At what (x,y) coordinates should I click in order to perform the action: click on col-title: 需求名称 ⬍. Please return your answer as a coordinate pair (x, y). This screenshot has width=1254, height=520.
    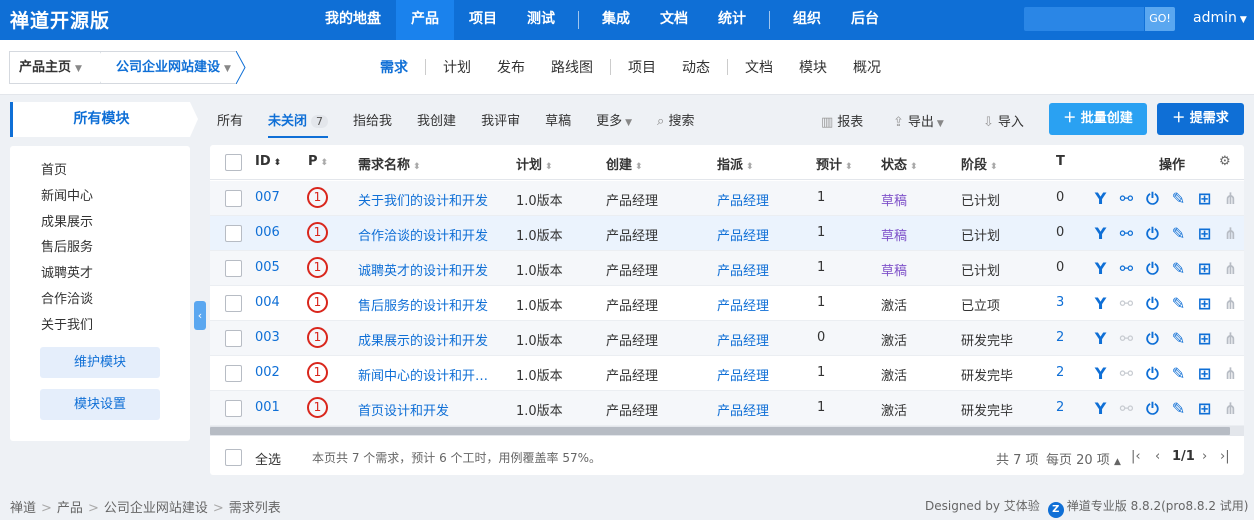
    Looking at the image, I should click on (389, 163).